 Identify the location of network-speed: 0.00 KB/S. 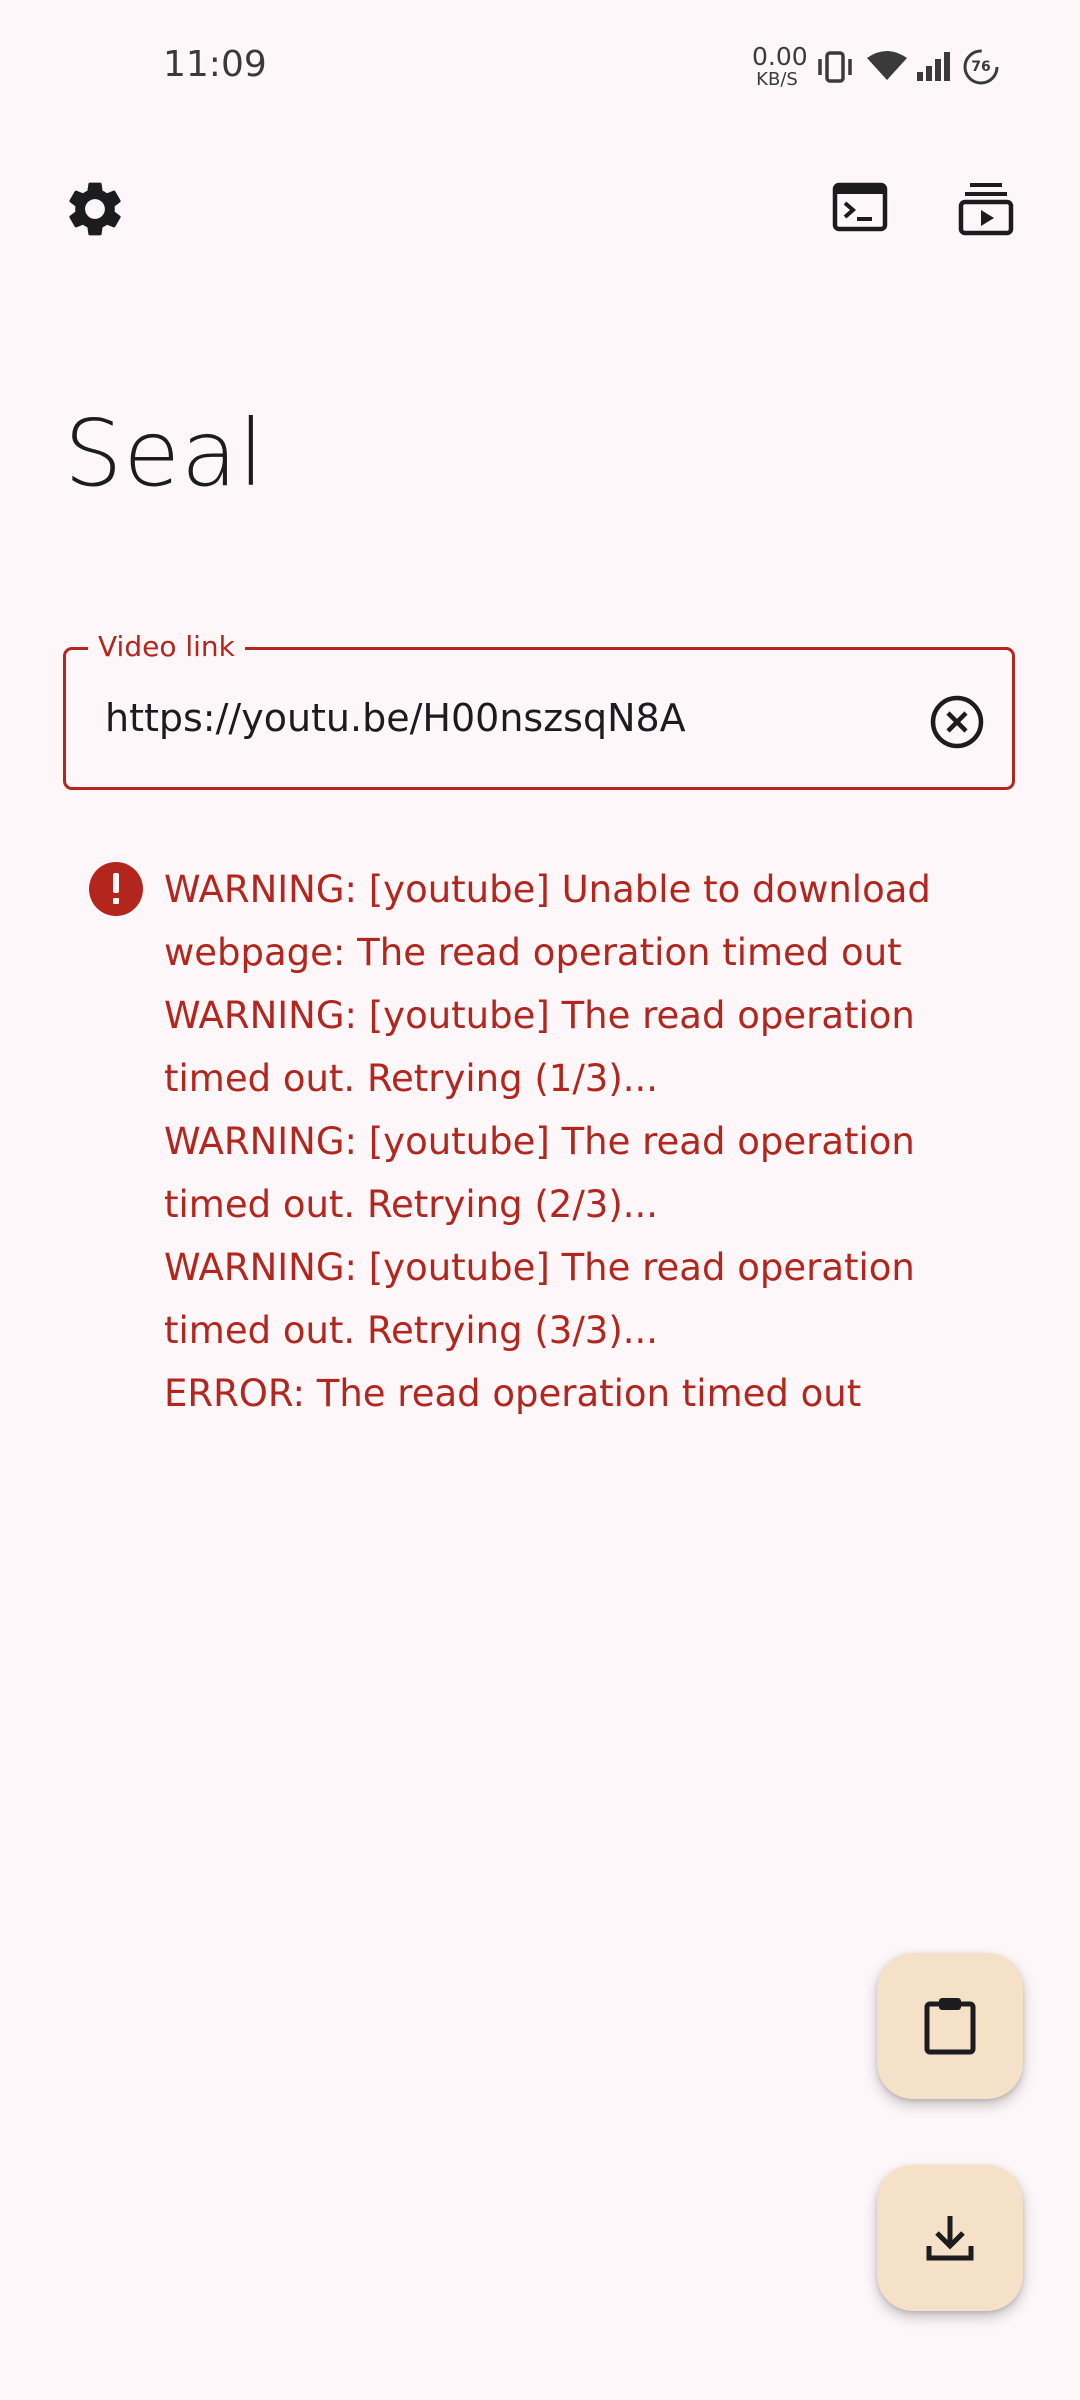
(780, 66).